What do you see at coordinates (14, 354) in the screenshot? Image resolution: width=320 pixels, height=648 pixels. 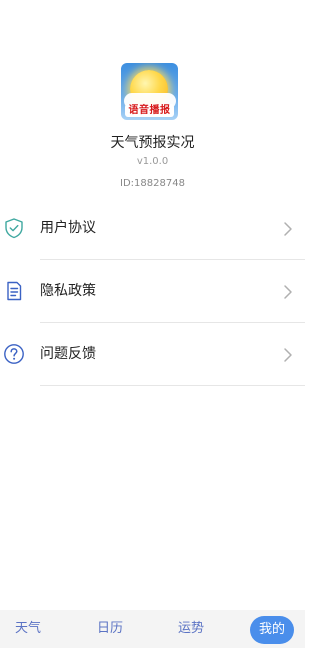 I see `question-icon` at bounding box center [14, 354].